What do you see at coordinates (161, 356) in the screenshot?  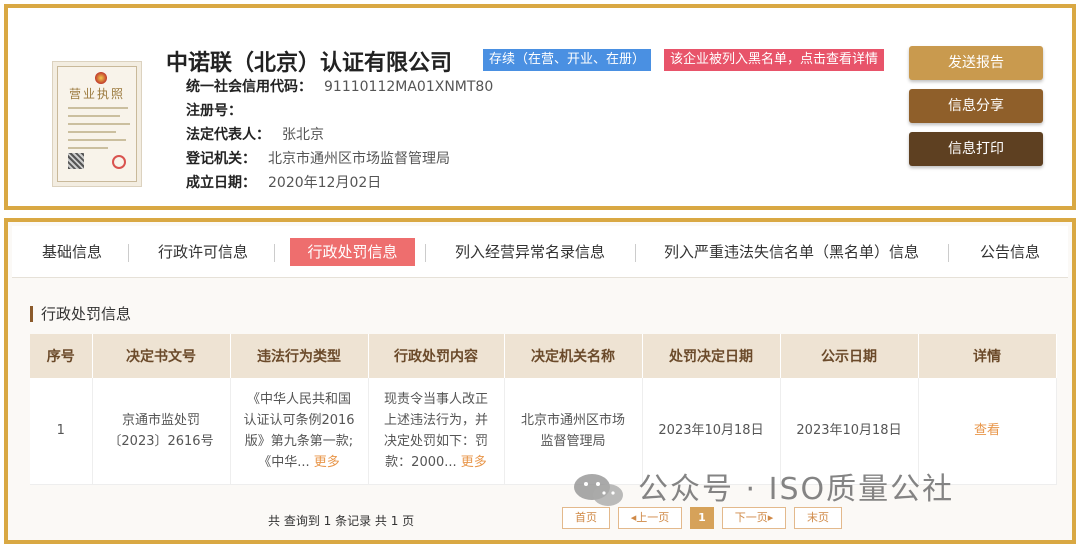 I see `column-header-doc-no: 决定书文号` at bounding box center [161, 356].